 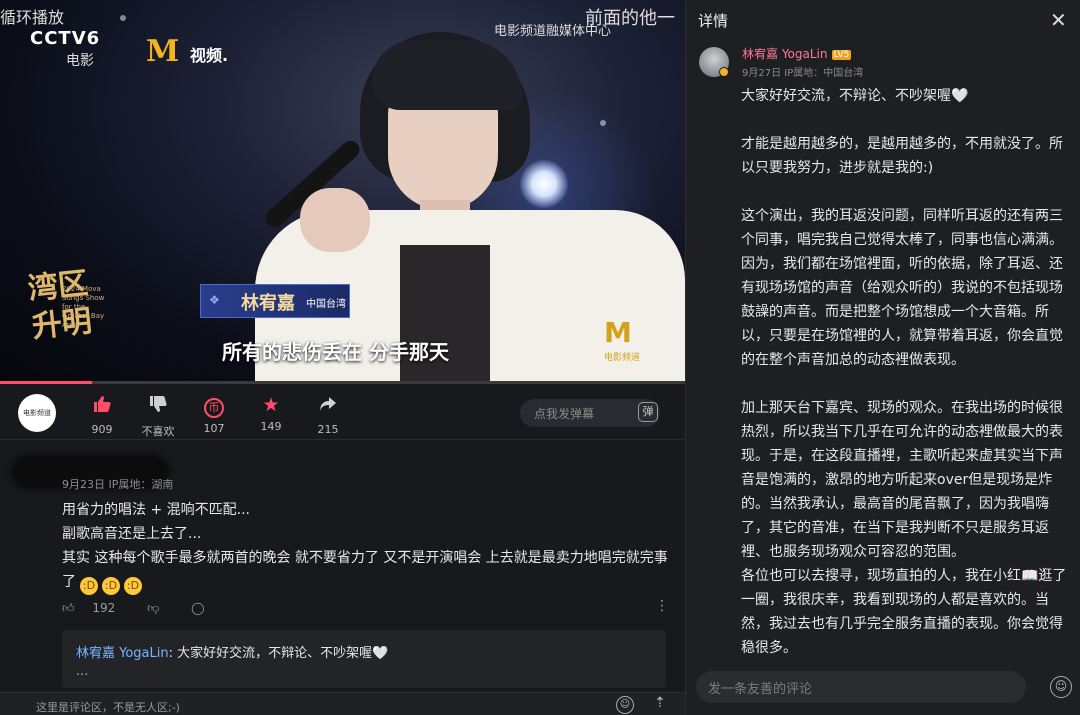 What do you see at coordinates (328, 429) in the screenshot?
I see `share-count: 215` at bounding box center [328, 429].